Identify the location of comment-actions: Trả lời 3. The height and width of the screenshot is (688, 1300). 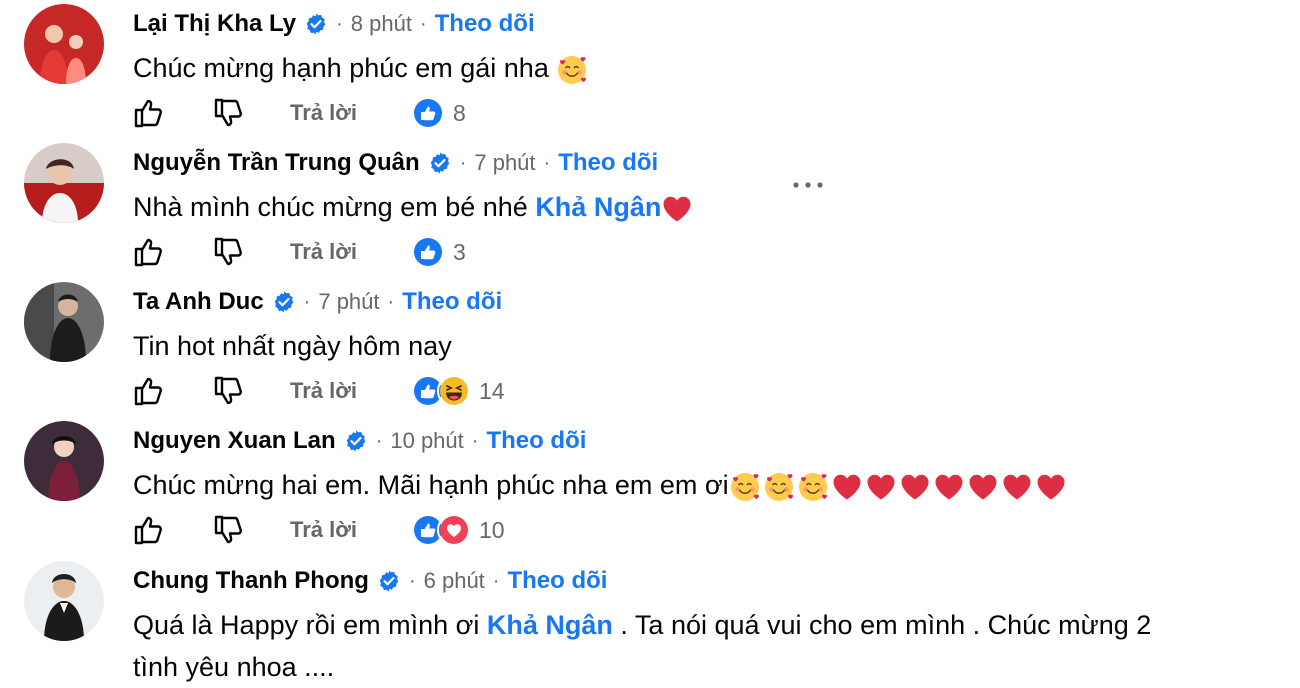
(298, 252).